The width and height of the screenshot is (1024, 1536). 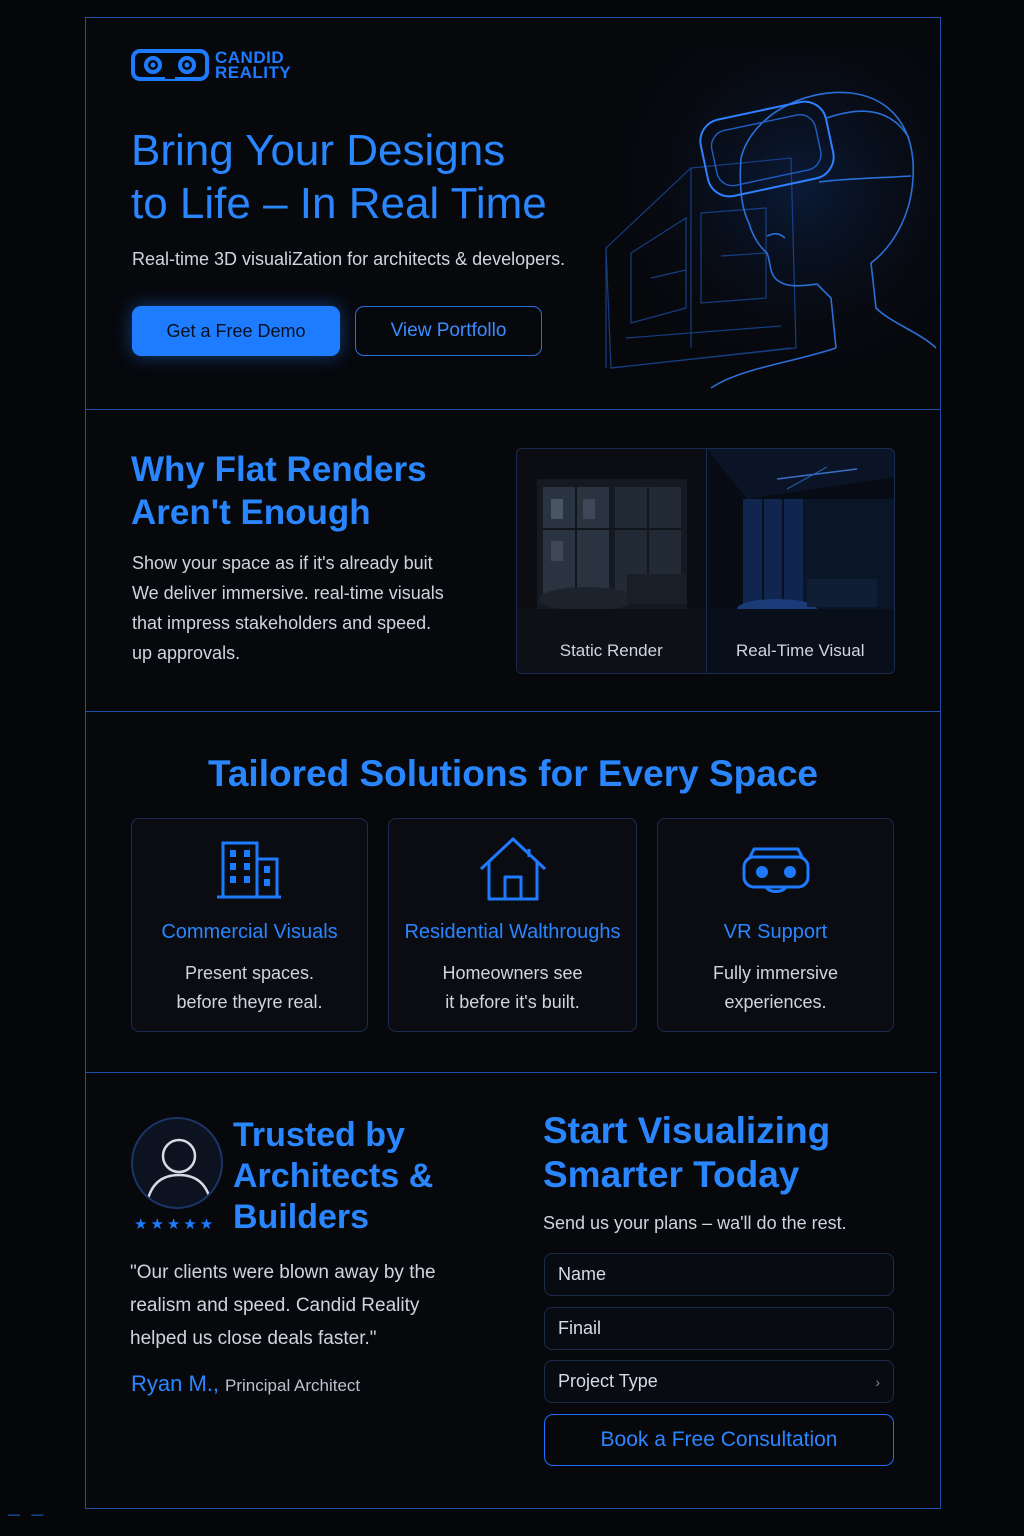 I want to click on card-desc-line: Fully immersive, so click(x=775, y=973).